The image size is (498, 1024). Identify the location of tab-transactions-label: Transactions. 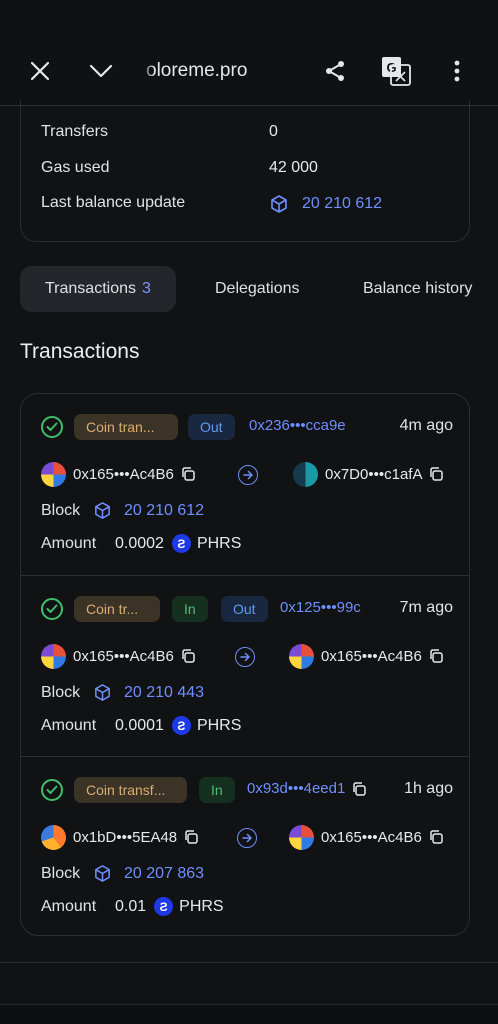
(90, 288).